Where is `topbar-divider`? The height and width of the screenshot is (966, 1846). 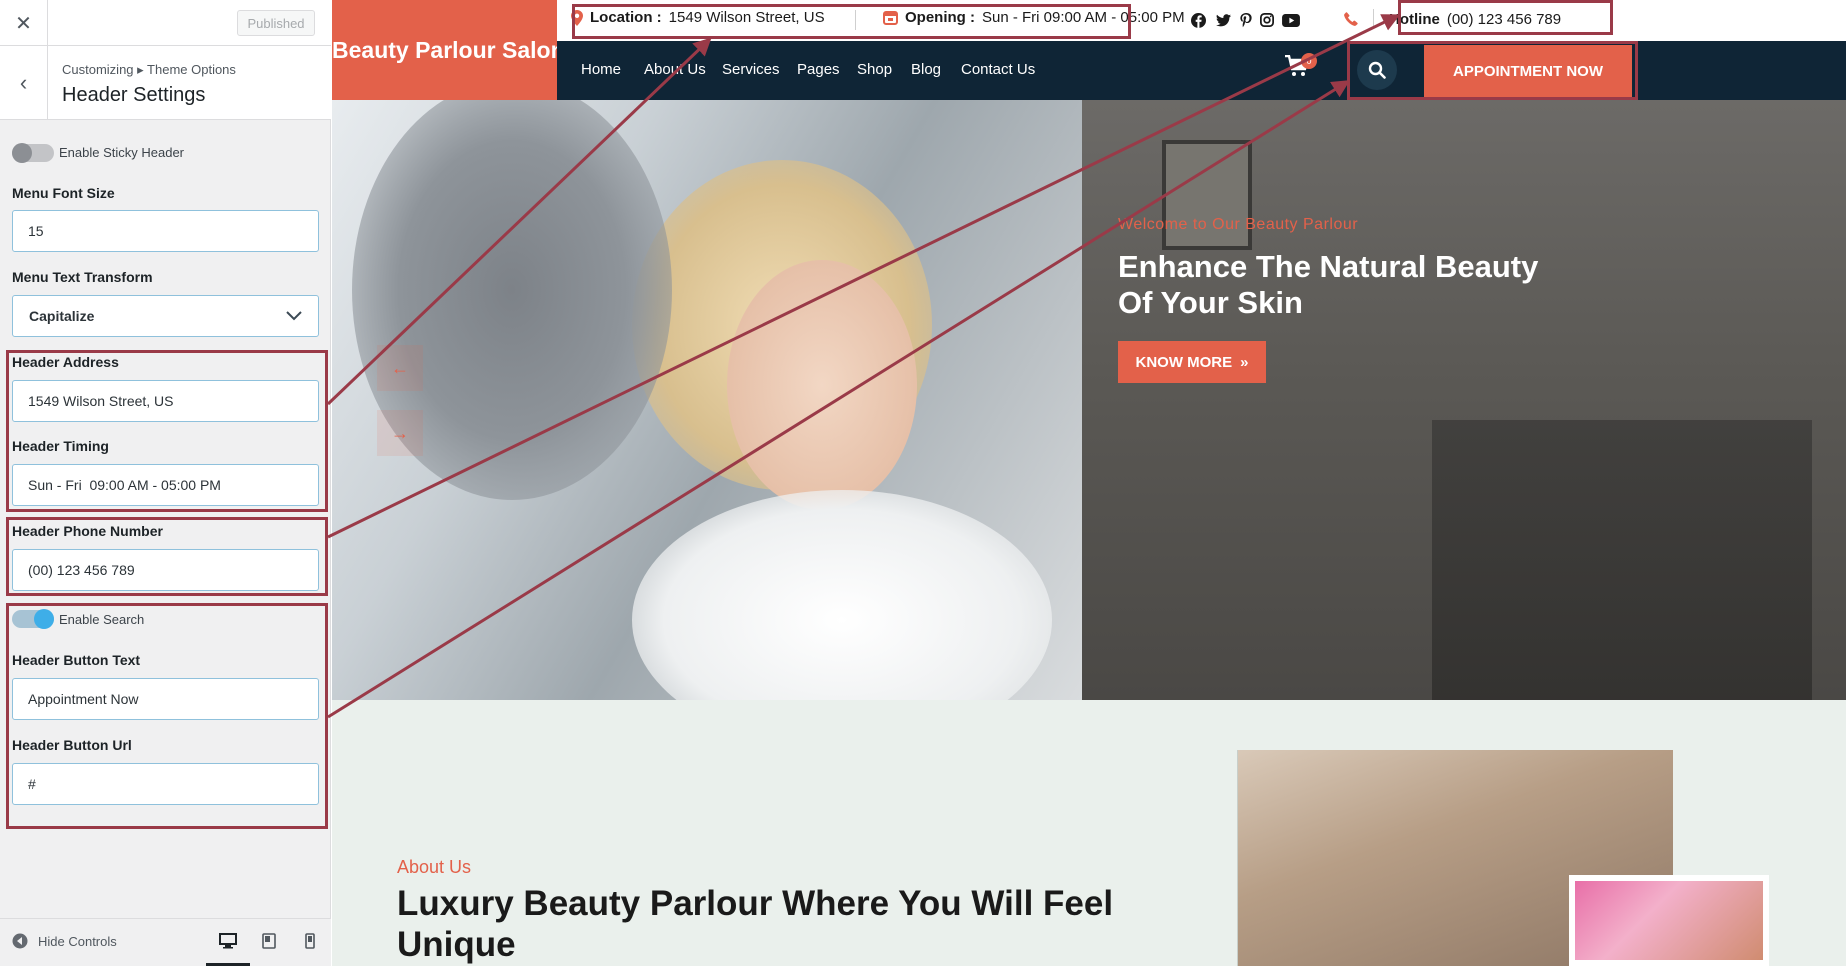
topbar-divider is located at coordinates (855, 20).